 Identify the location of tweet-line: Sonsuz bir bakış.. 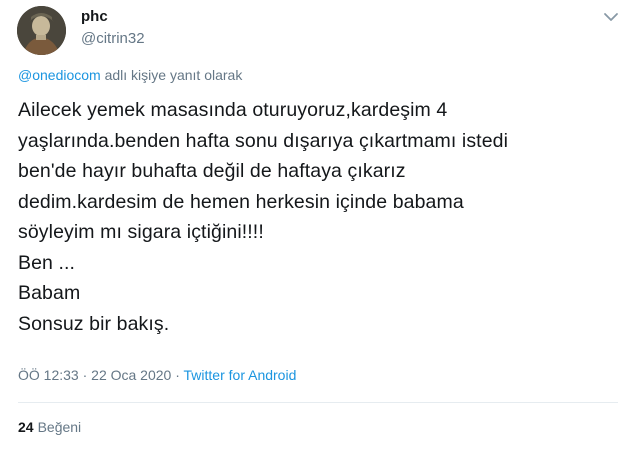
(94, 323).